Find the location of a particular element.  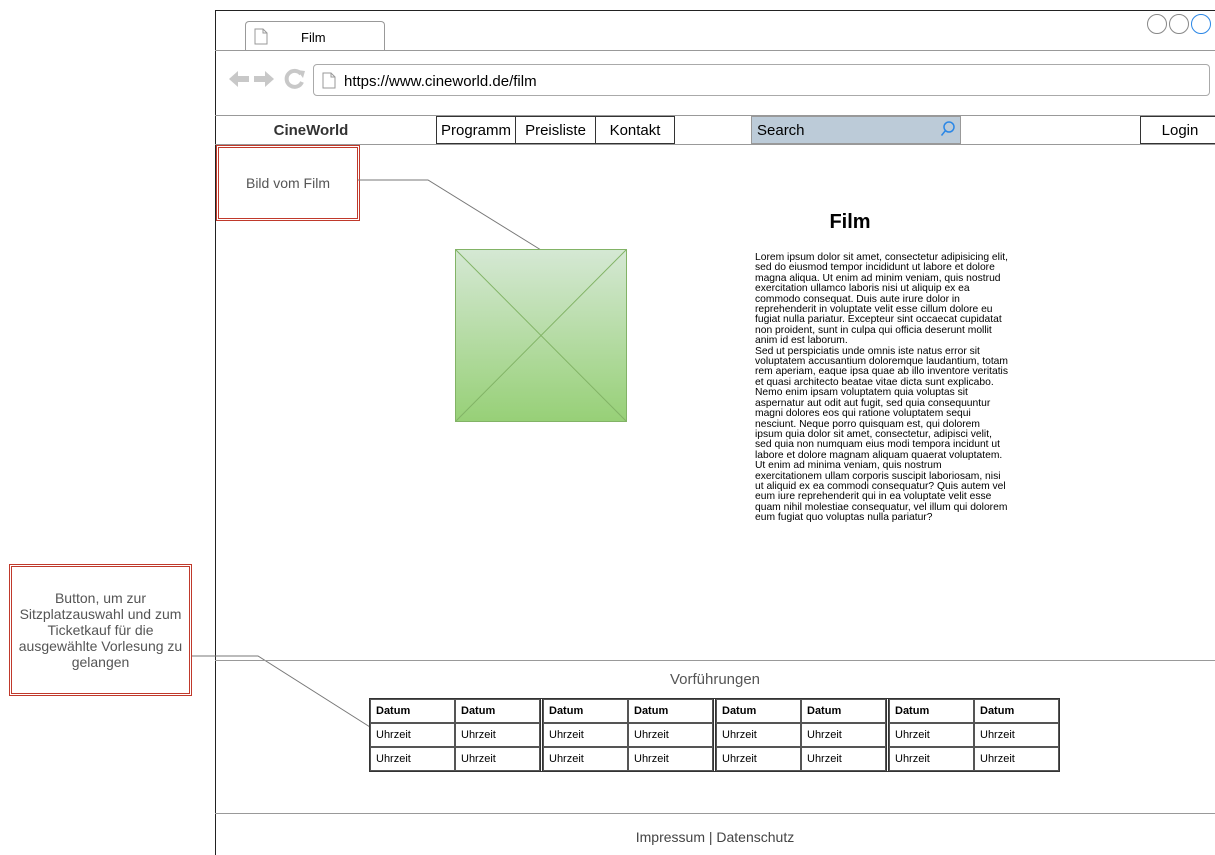

film-title: Film is located at coordinates (850, 222).